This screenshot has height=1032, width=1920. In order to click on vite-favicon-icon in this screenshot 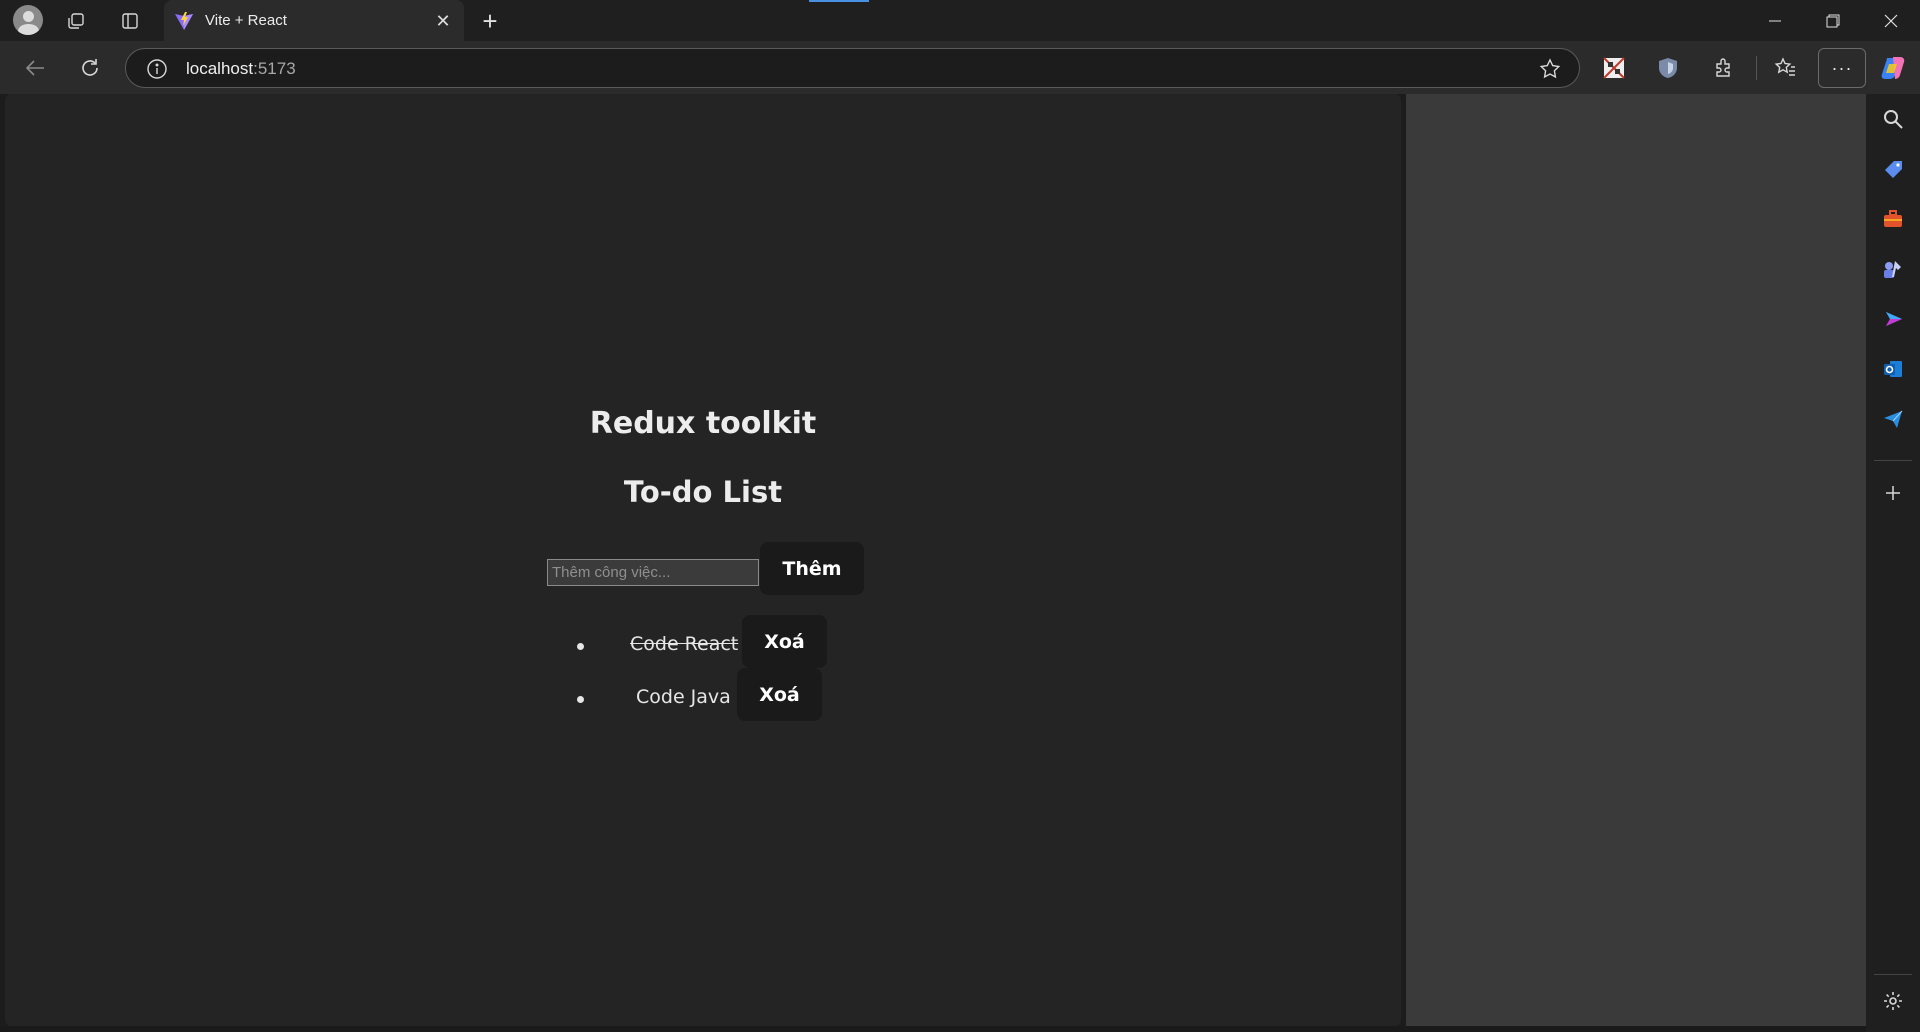, I will do `click(184, 23)`.